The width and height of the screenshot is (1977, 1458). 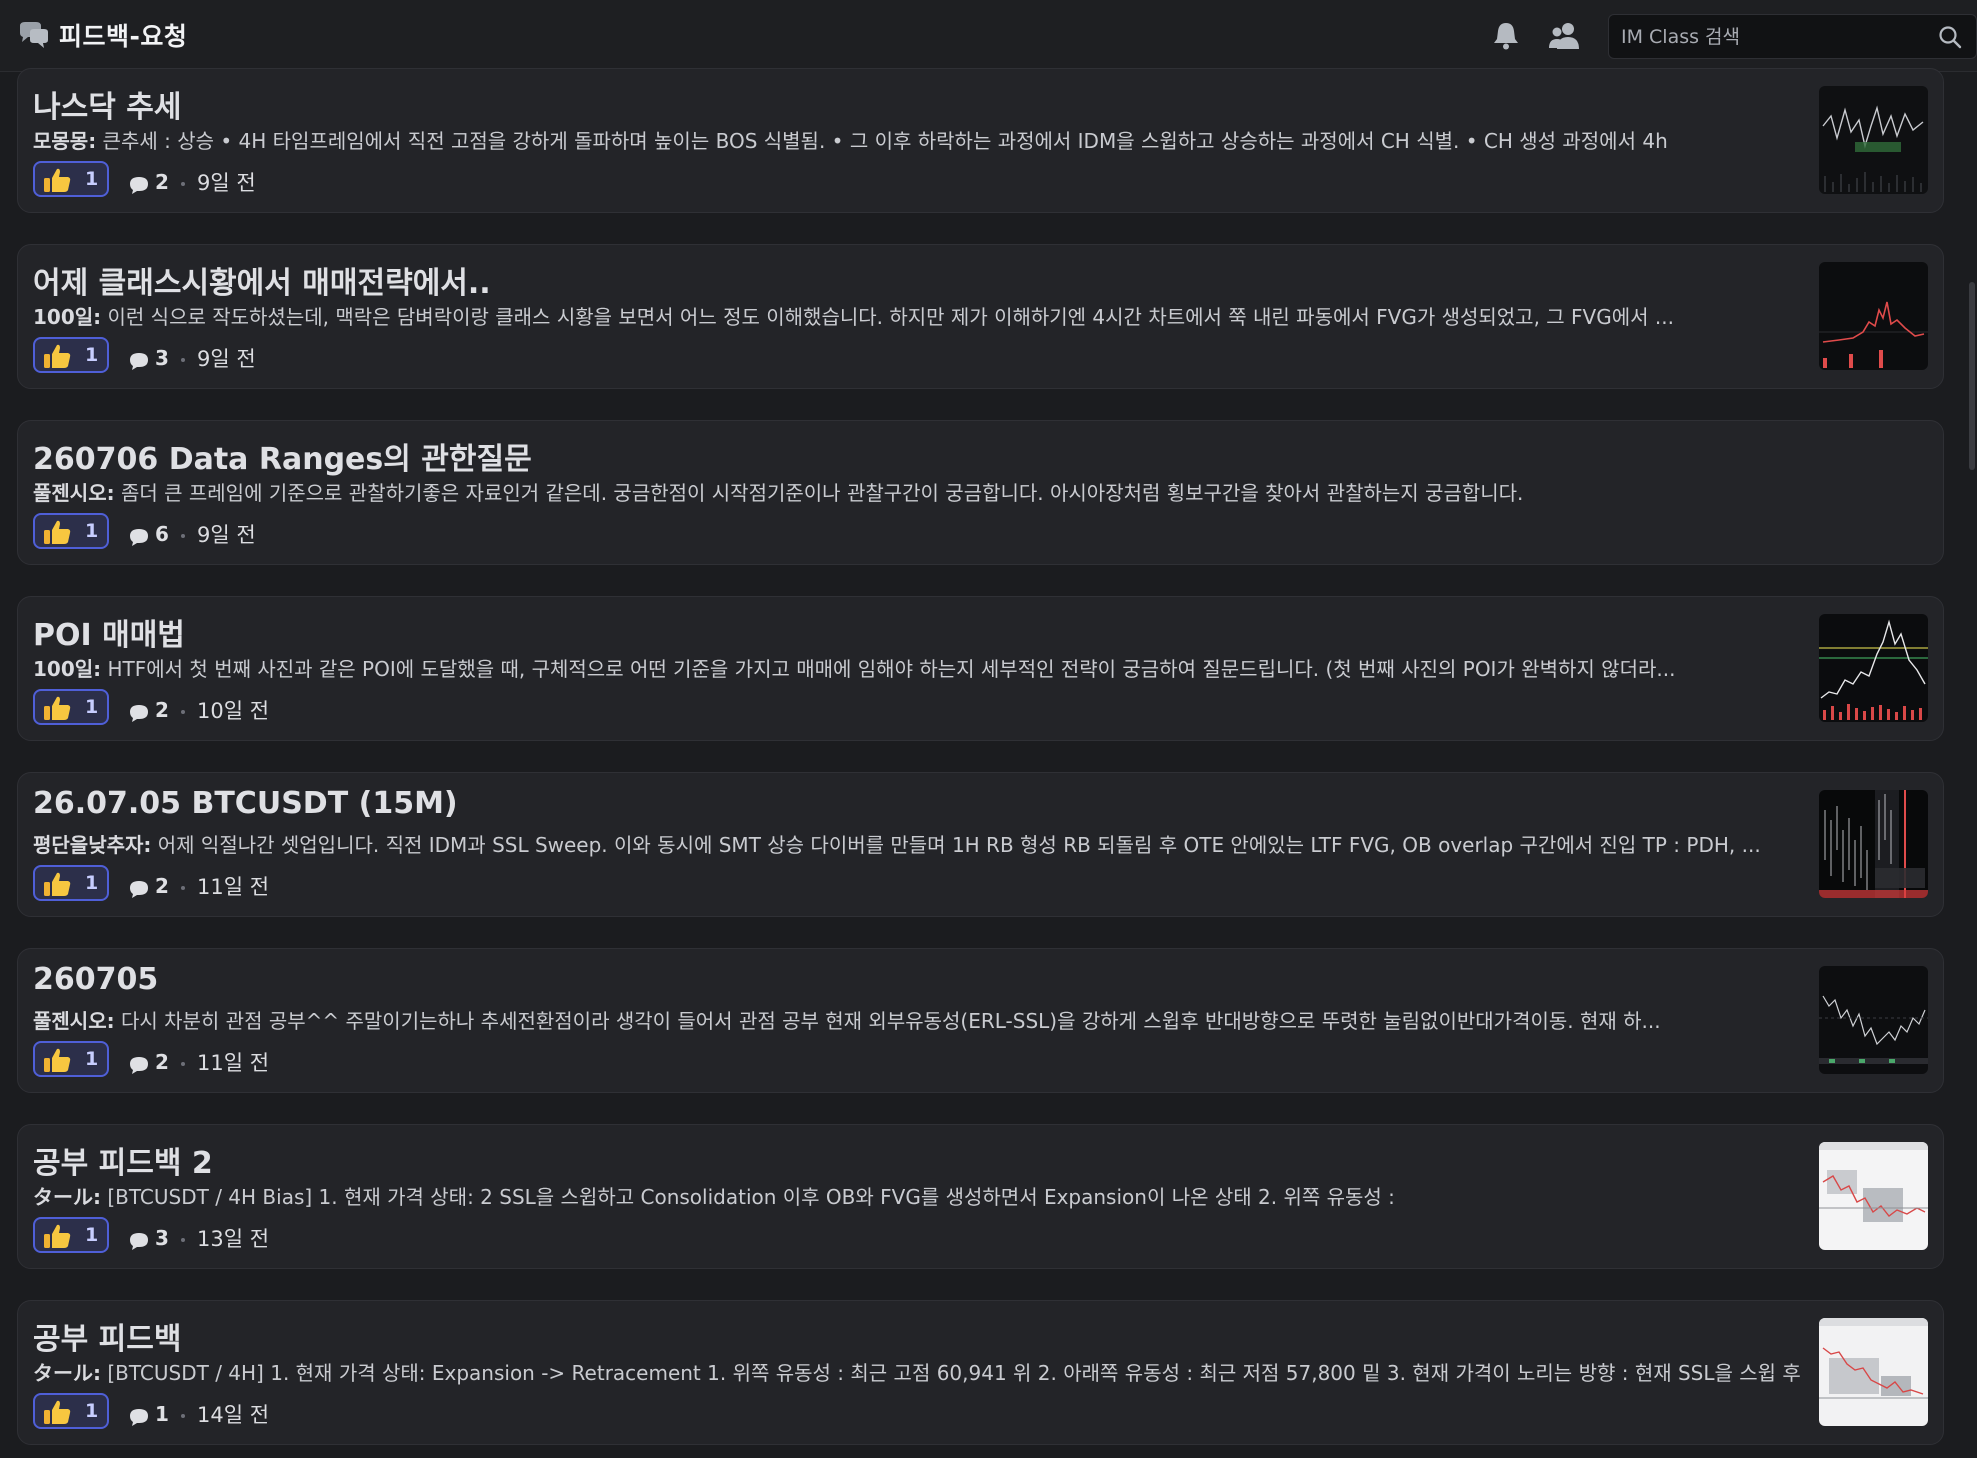 I want to click on post-title: 260706 Data Ranges의 관한질문, so click(x=282, y=459).